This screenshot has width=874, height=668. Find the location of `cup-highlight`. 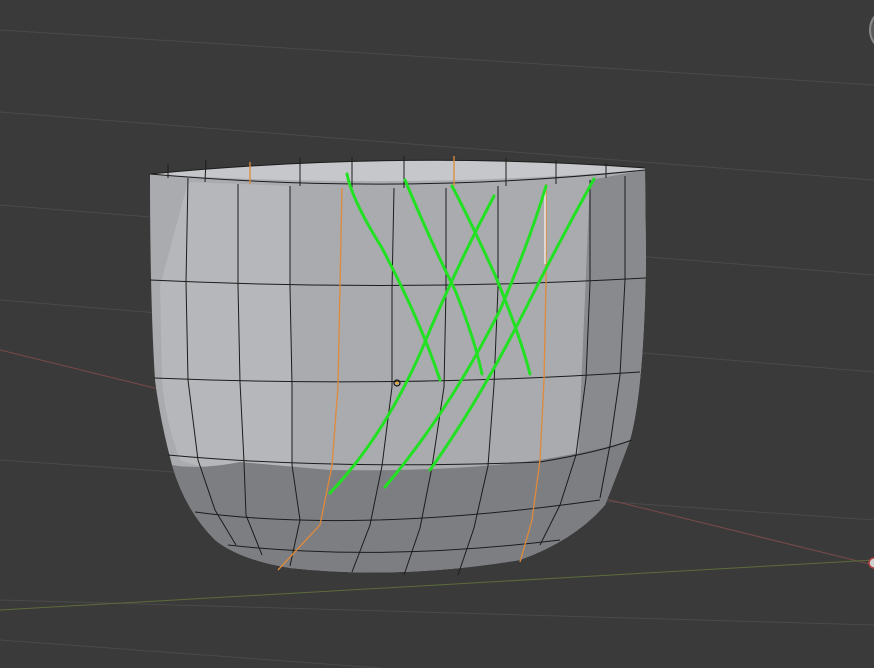

cup-highlight is located at coordinates (226, 326).